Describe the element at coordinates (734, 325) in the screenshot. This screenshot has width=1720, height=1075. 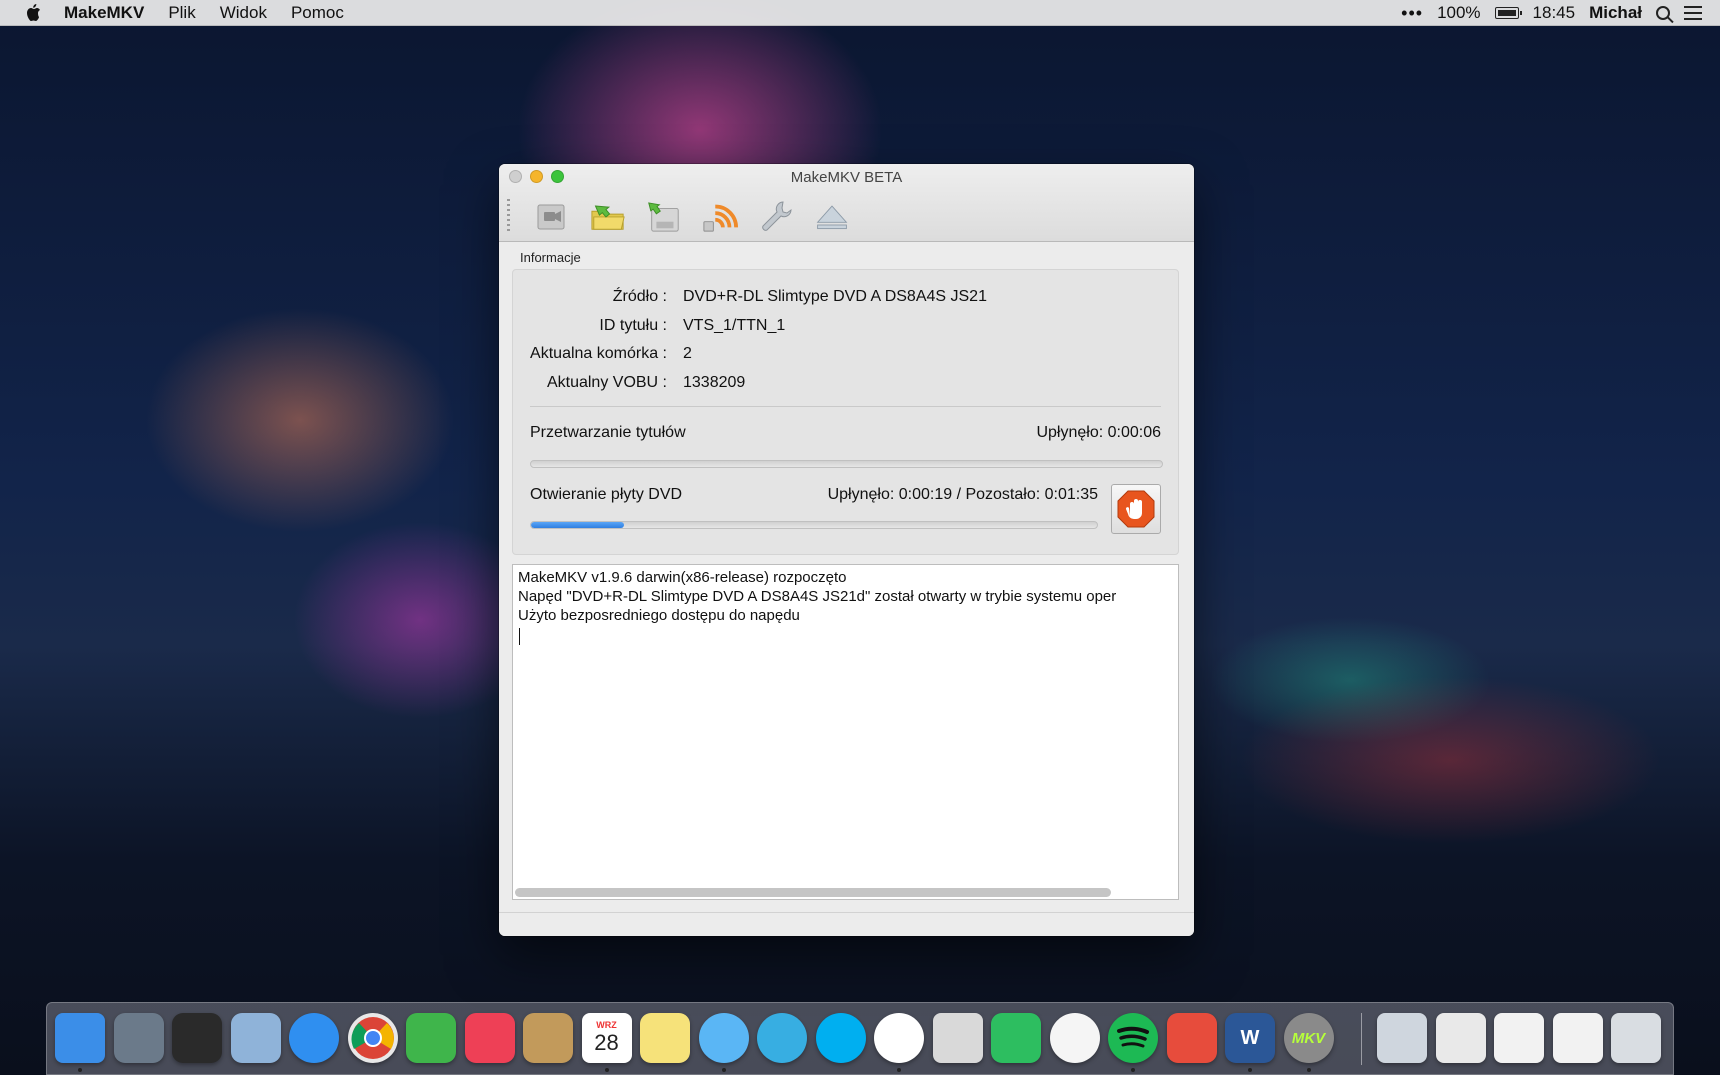
I see `info-value-title-id: VTS_1/TTN_1` at that location.